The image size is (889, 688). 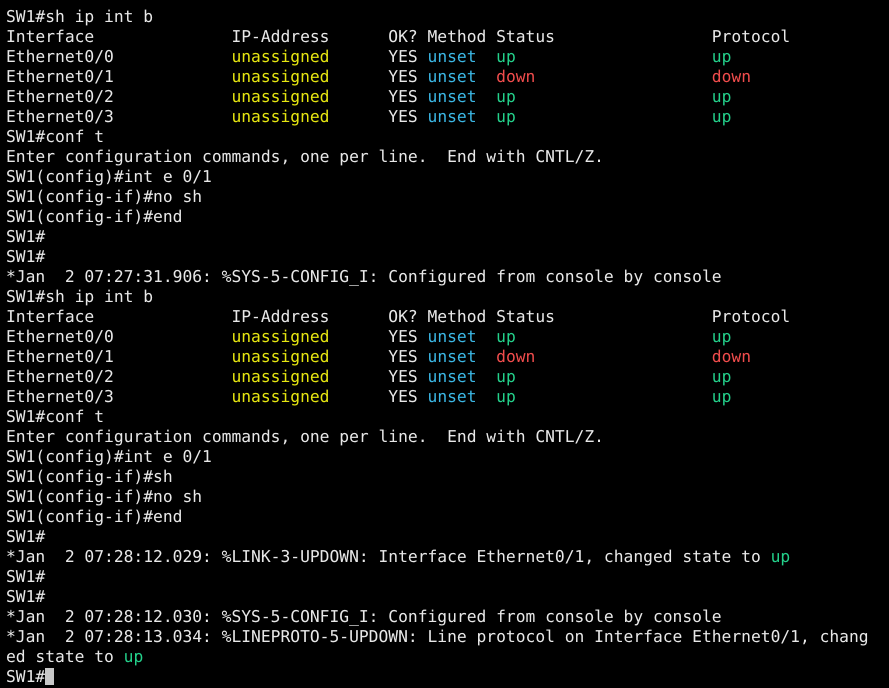 I want to click on cursor-icon, so click(x=49, y=676).